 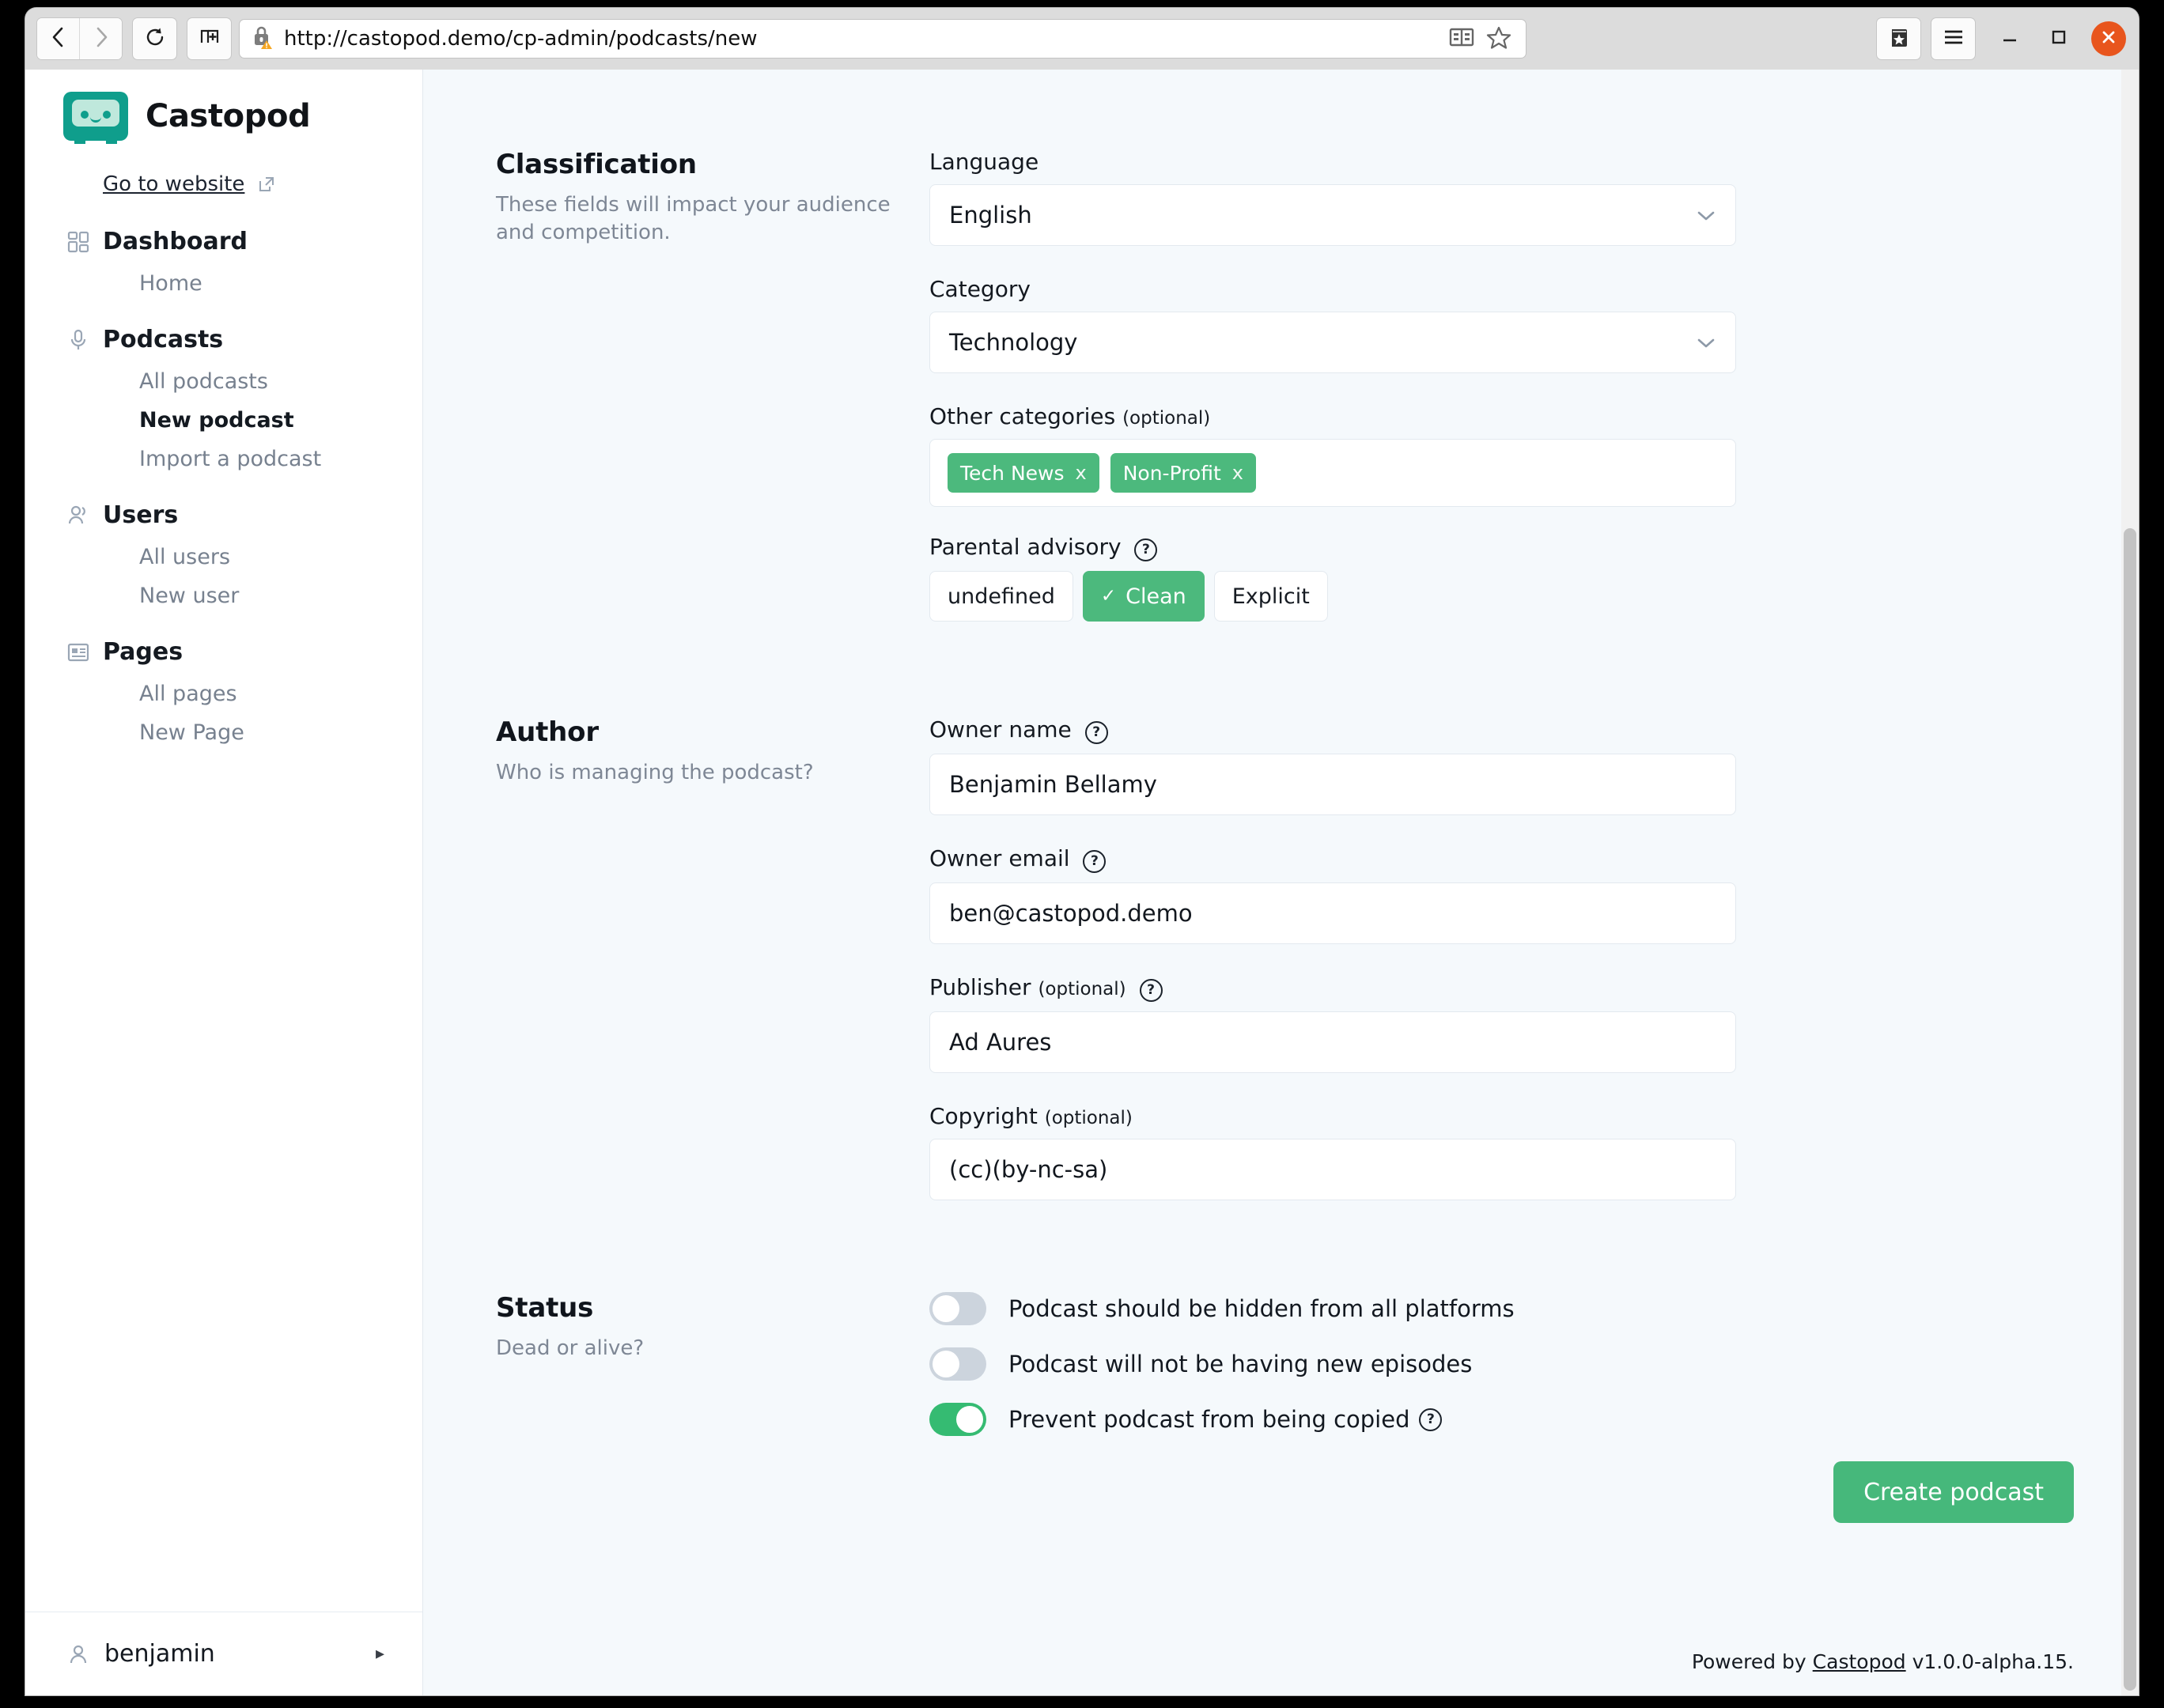 What do you see at coordinates (1333, 162) in the screenshot?
I see `language-label: Language` at bounding box center [1333, 162].